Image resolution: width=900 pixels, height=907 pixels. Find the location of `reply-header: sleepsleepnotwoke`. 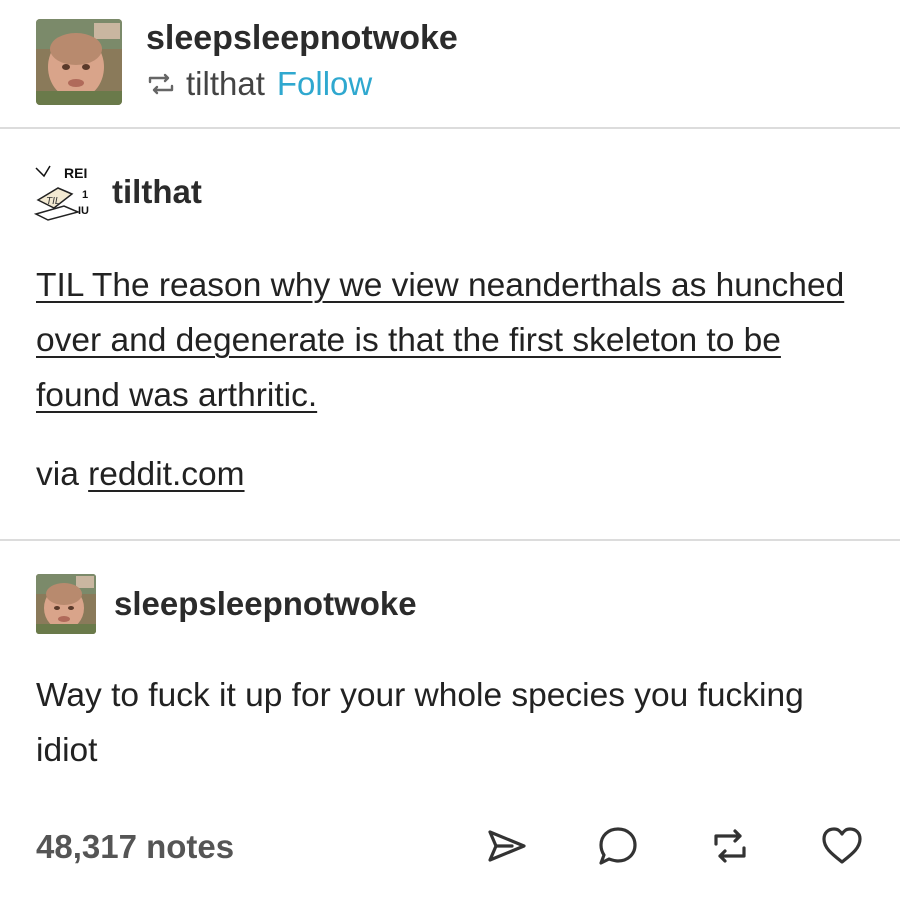

reply-header: sleepsleepnotwoke is located at coordinates (226, 604).